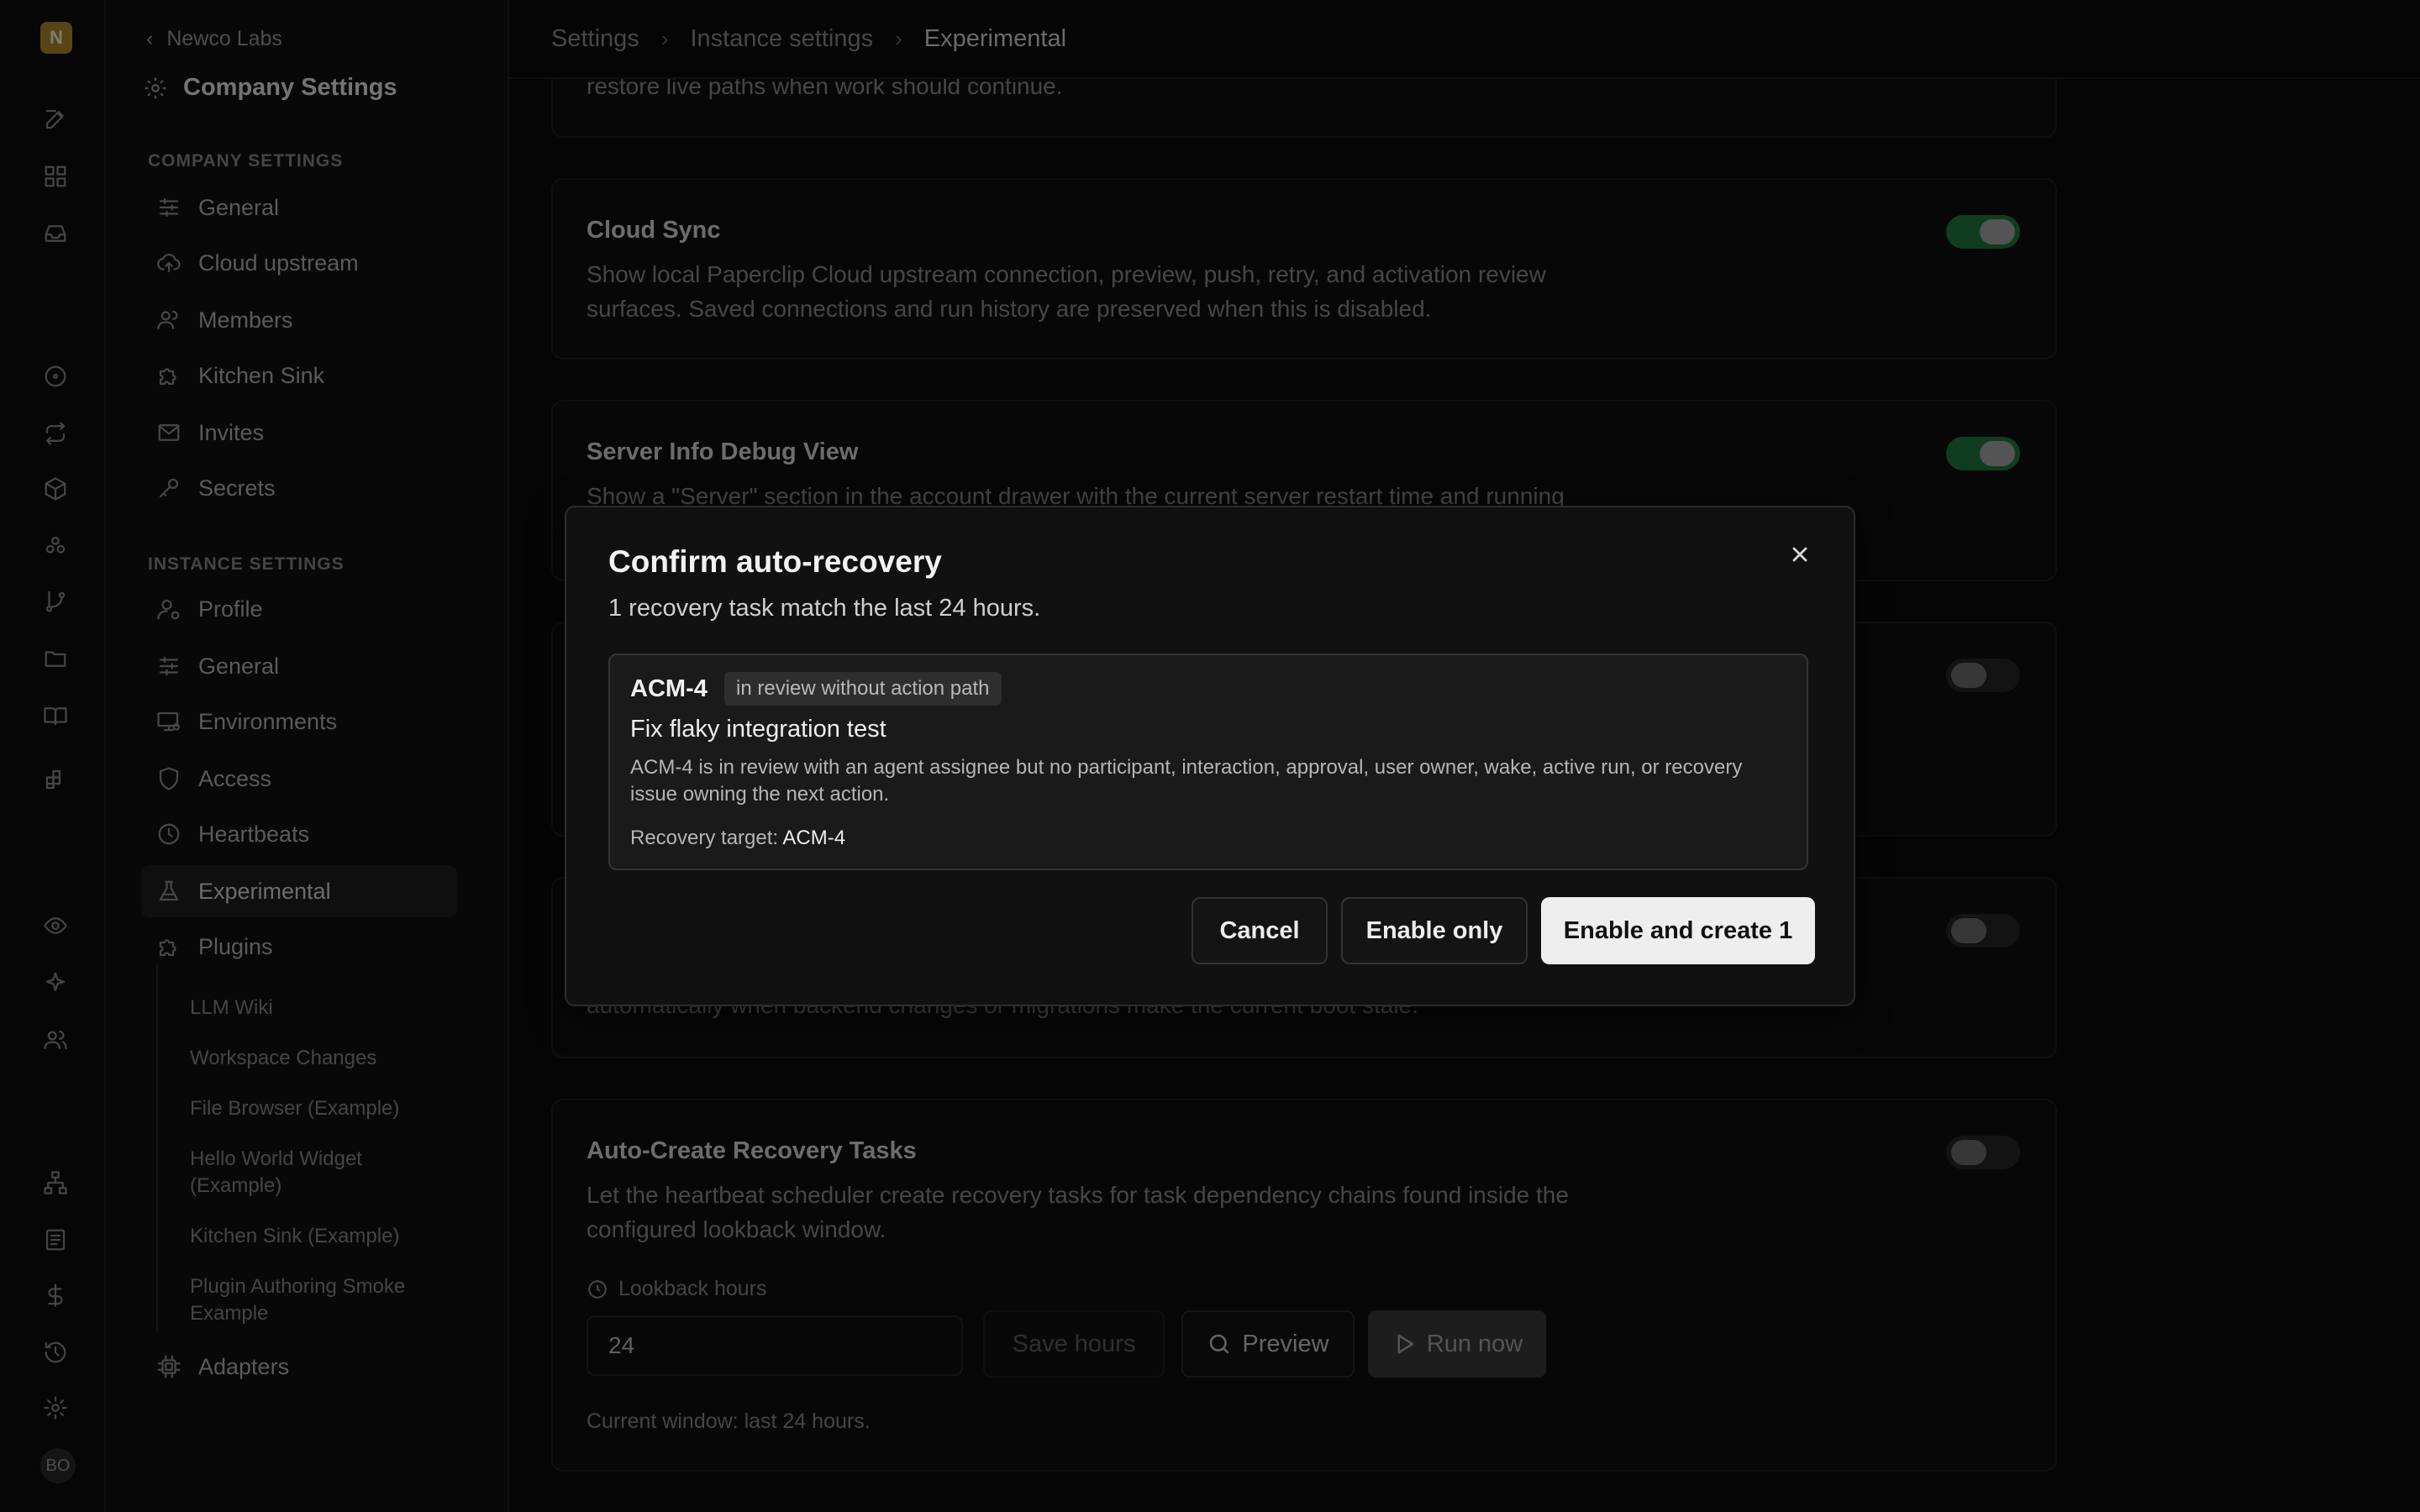 Image resolution: width=2420 pixels, height=1512 pixels. What do you see at coordinates (825, 608) in the screenshot?
I see `dialog-subtitle: 1 recovery task match the last 24 hours.` at bounding box center [825, 608].